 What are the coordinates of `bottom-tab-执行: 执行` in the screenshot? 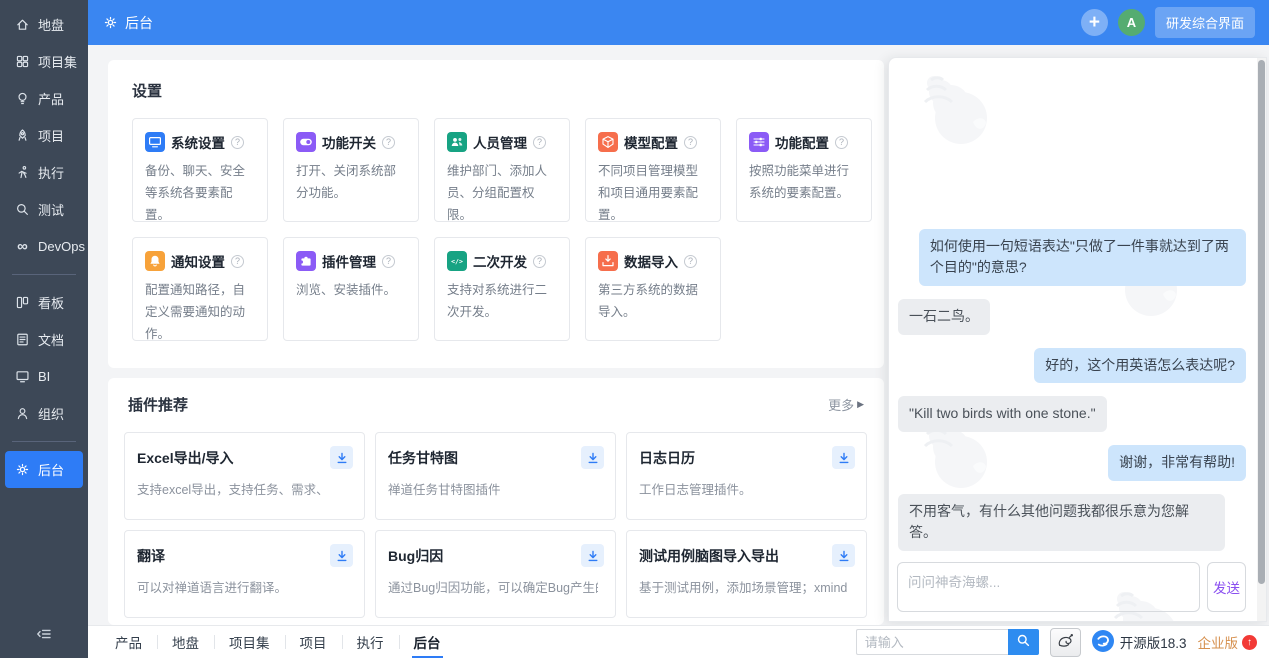 It's located at (370, 642).